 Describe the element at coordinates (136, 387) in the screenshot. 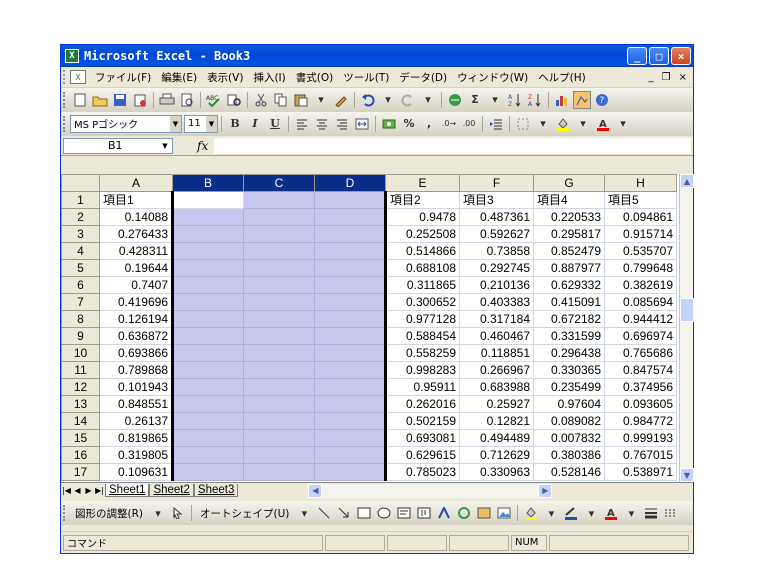

I see `cell: 0.101943` at that location.